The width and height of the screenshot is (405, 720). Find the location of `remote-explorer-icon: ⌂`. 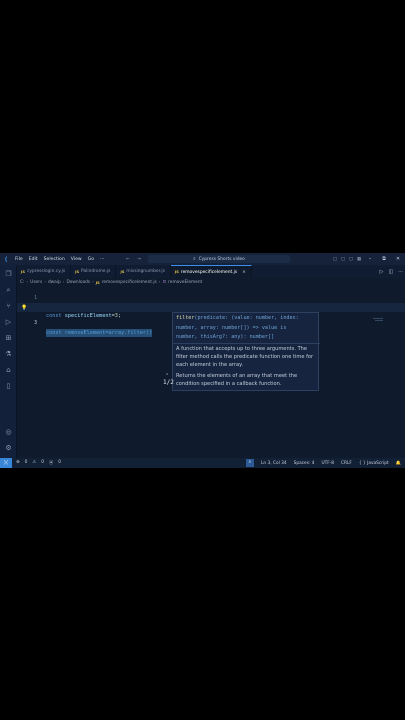

remote-explorer-icon: ⌂ is located at coordinates (8, 370).